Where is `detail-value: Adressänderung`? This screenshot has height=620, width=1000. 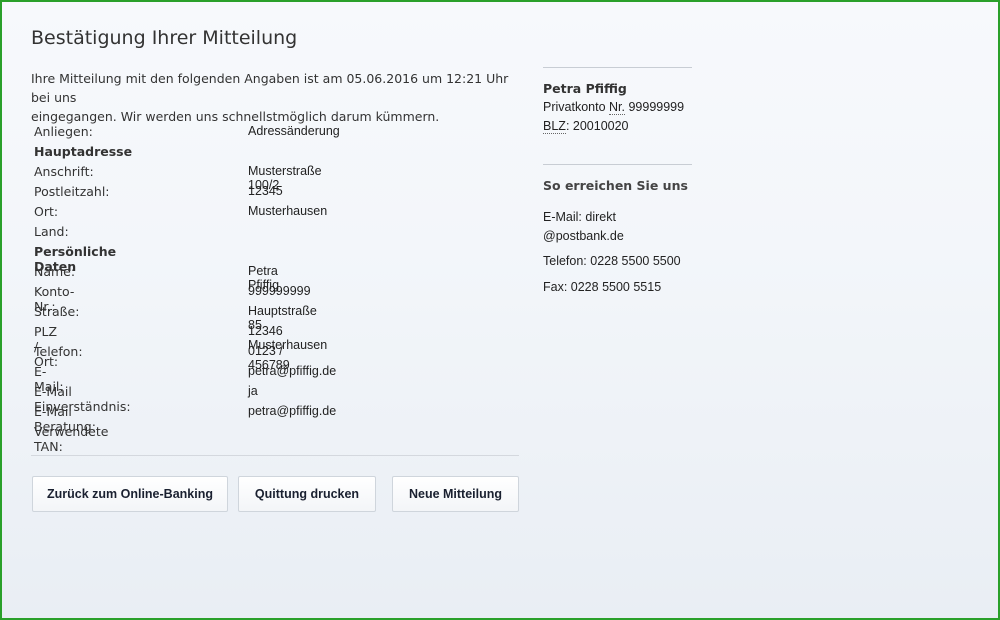 detail-value: Adressänderung is located at coordinates (294, 131).